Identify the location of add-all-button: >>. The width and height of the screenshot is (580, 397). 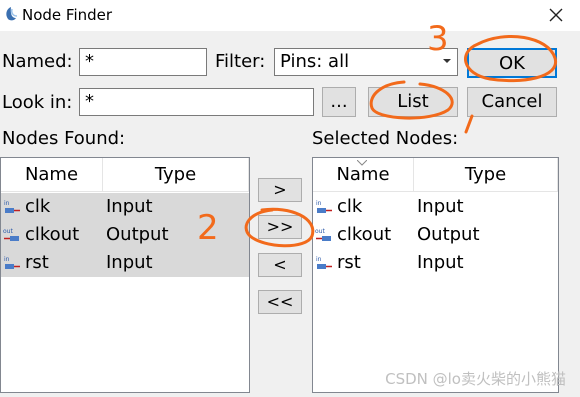
(280, 227).